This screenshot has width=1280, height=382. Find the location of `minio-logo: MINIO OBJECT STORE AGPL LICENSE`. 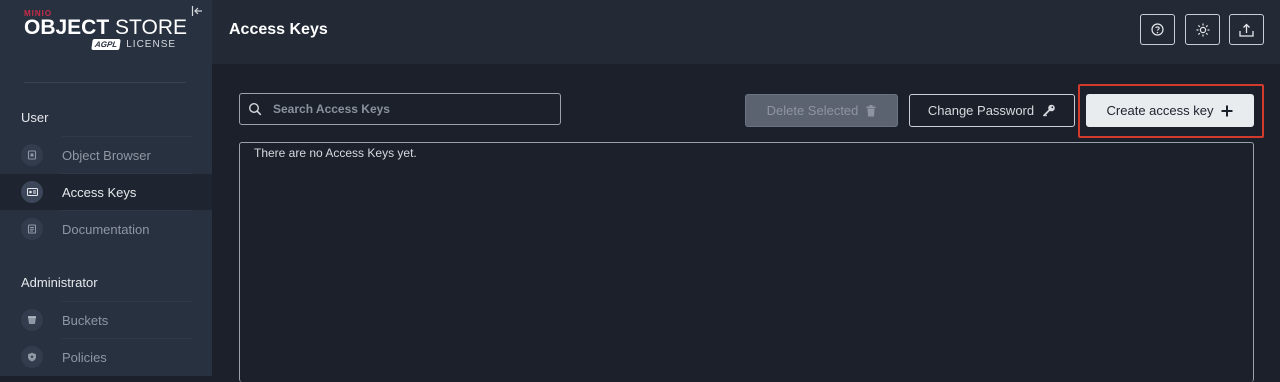

minio-logo: MINIO OBJECT STORE AGPL LICENSE is located at coordinates (109, 39).